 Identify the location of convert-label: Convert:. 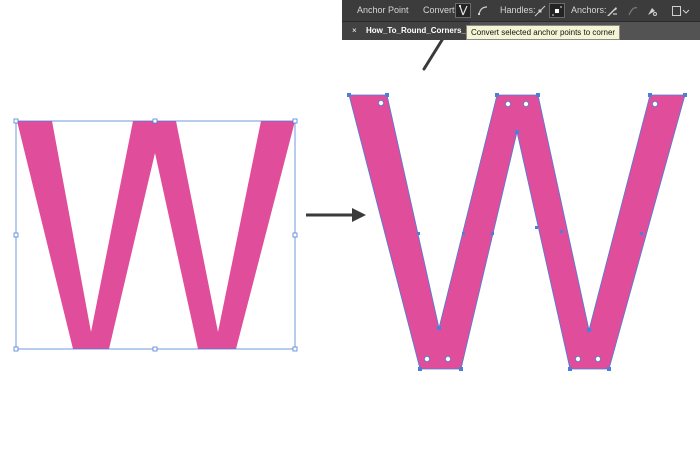
(440, 10).